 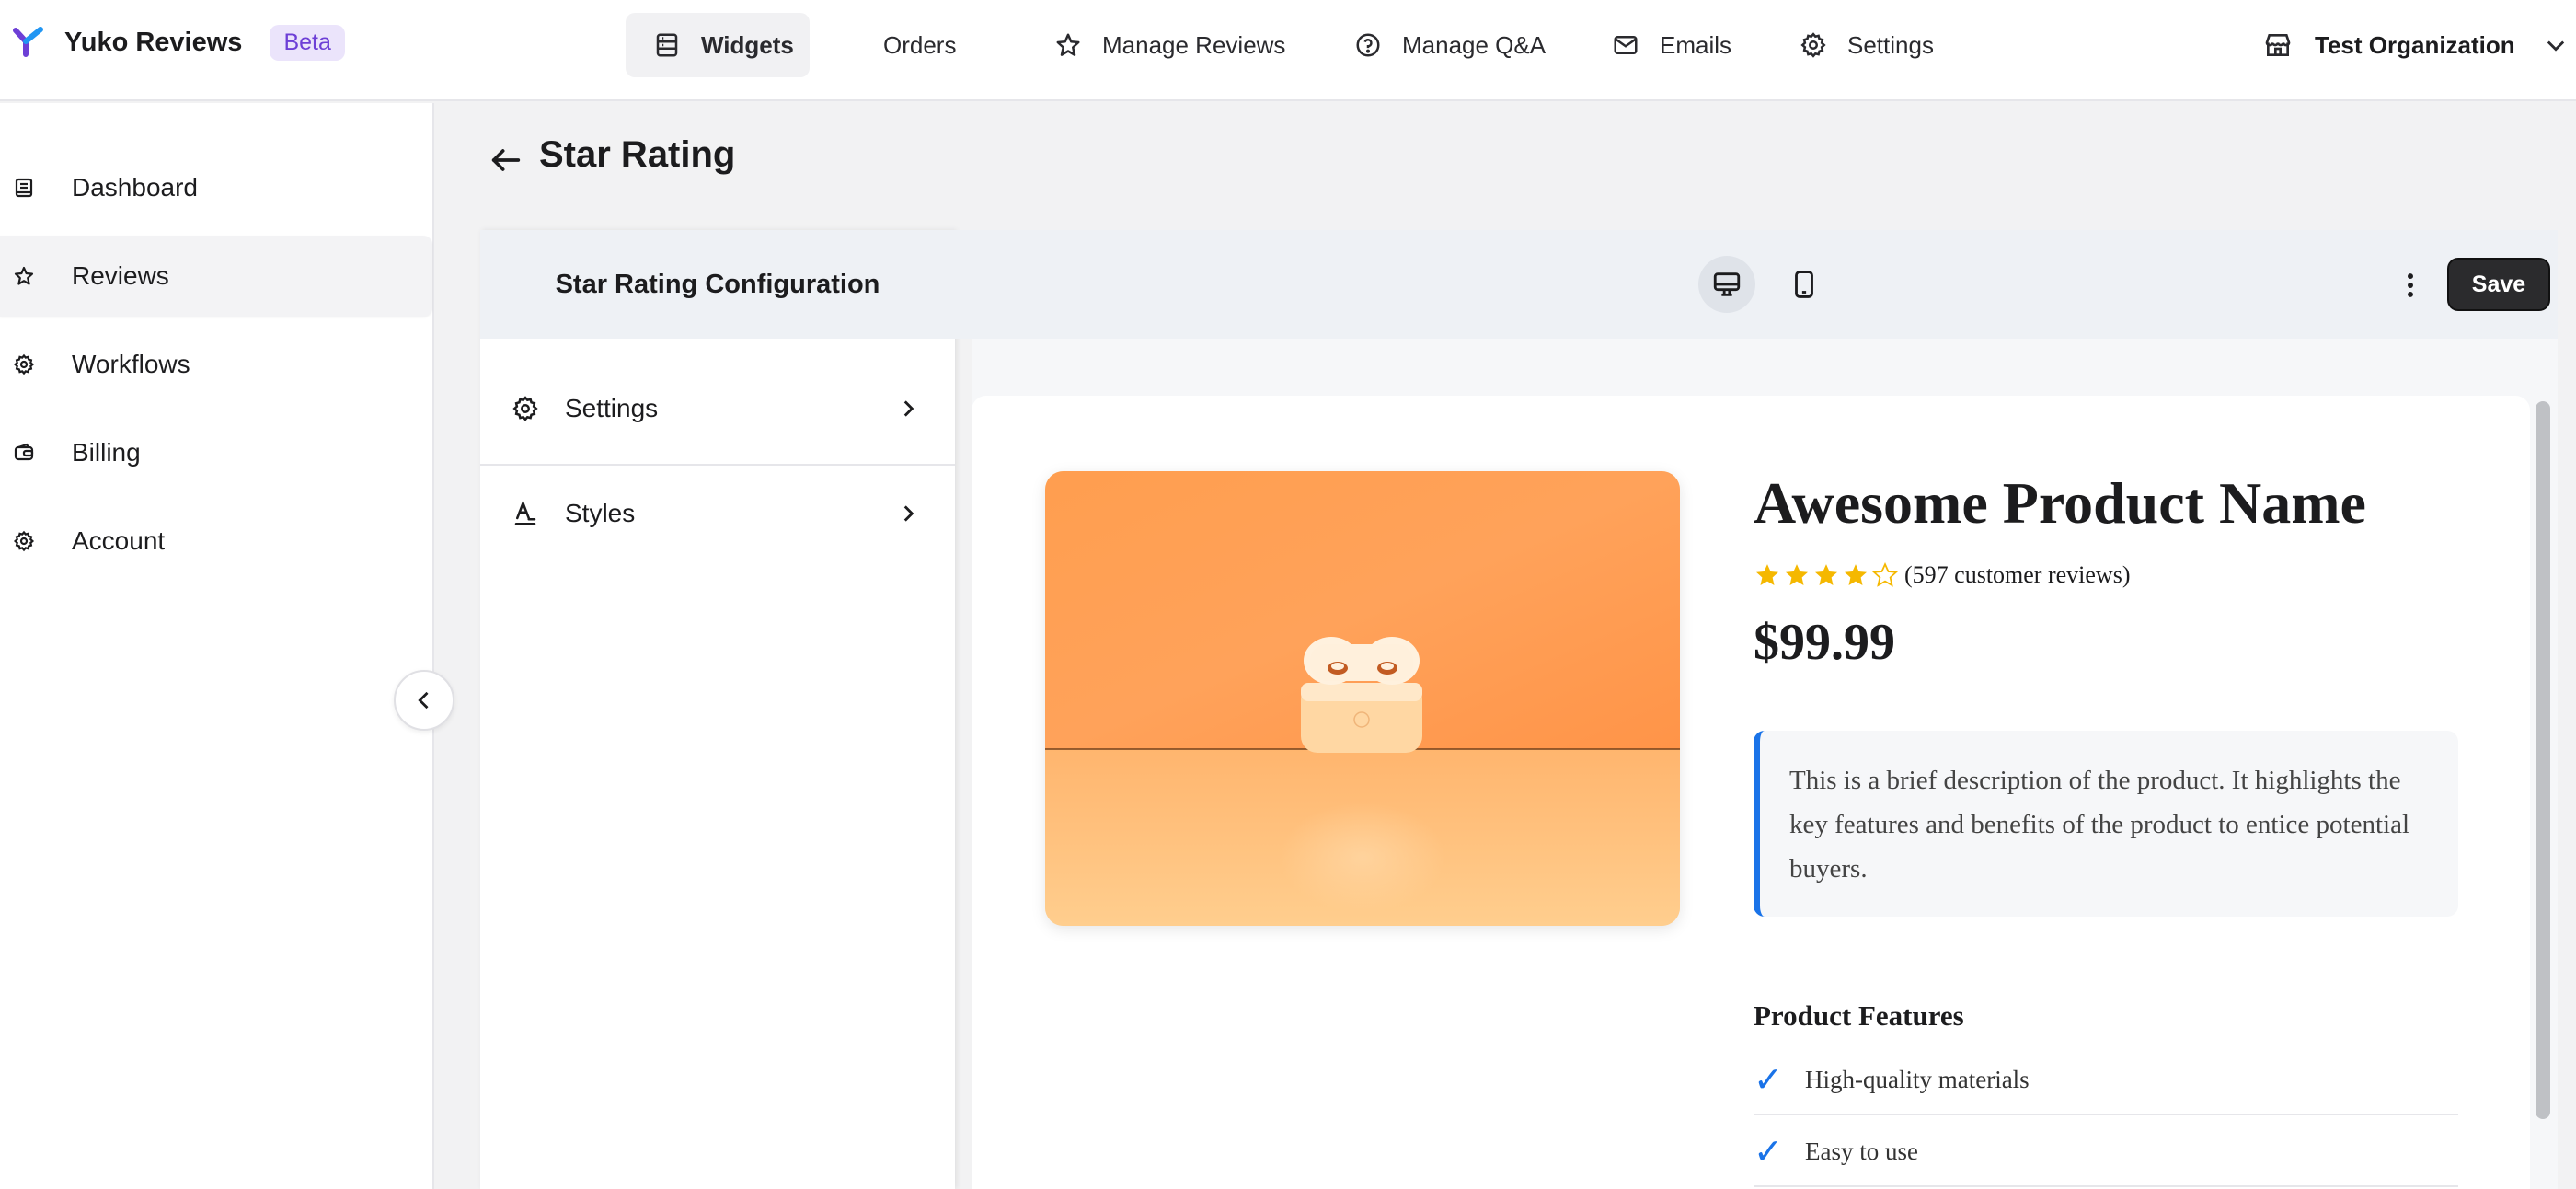 What do you see at coordinates (2543, 760) in the screenshot?
I see `preview-scrollbar` at bounding box center [2543, 760].